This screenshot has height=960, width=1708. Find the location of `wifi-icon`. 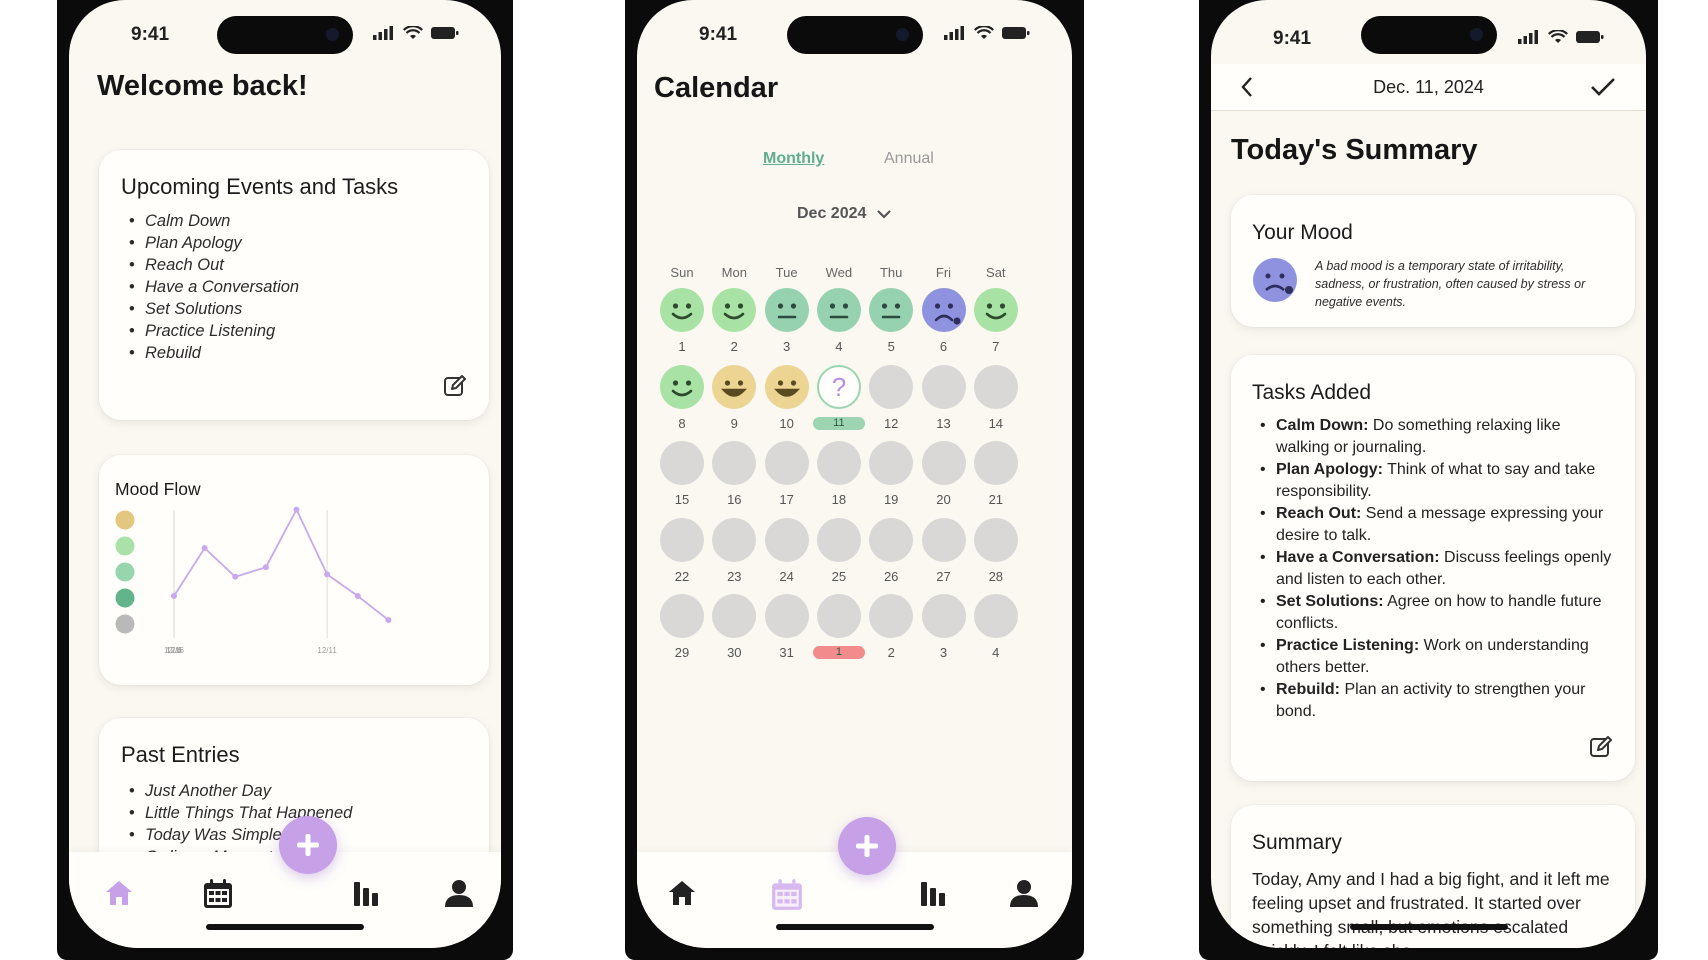

wifi-icon is located at coordinates (1558, 36).